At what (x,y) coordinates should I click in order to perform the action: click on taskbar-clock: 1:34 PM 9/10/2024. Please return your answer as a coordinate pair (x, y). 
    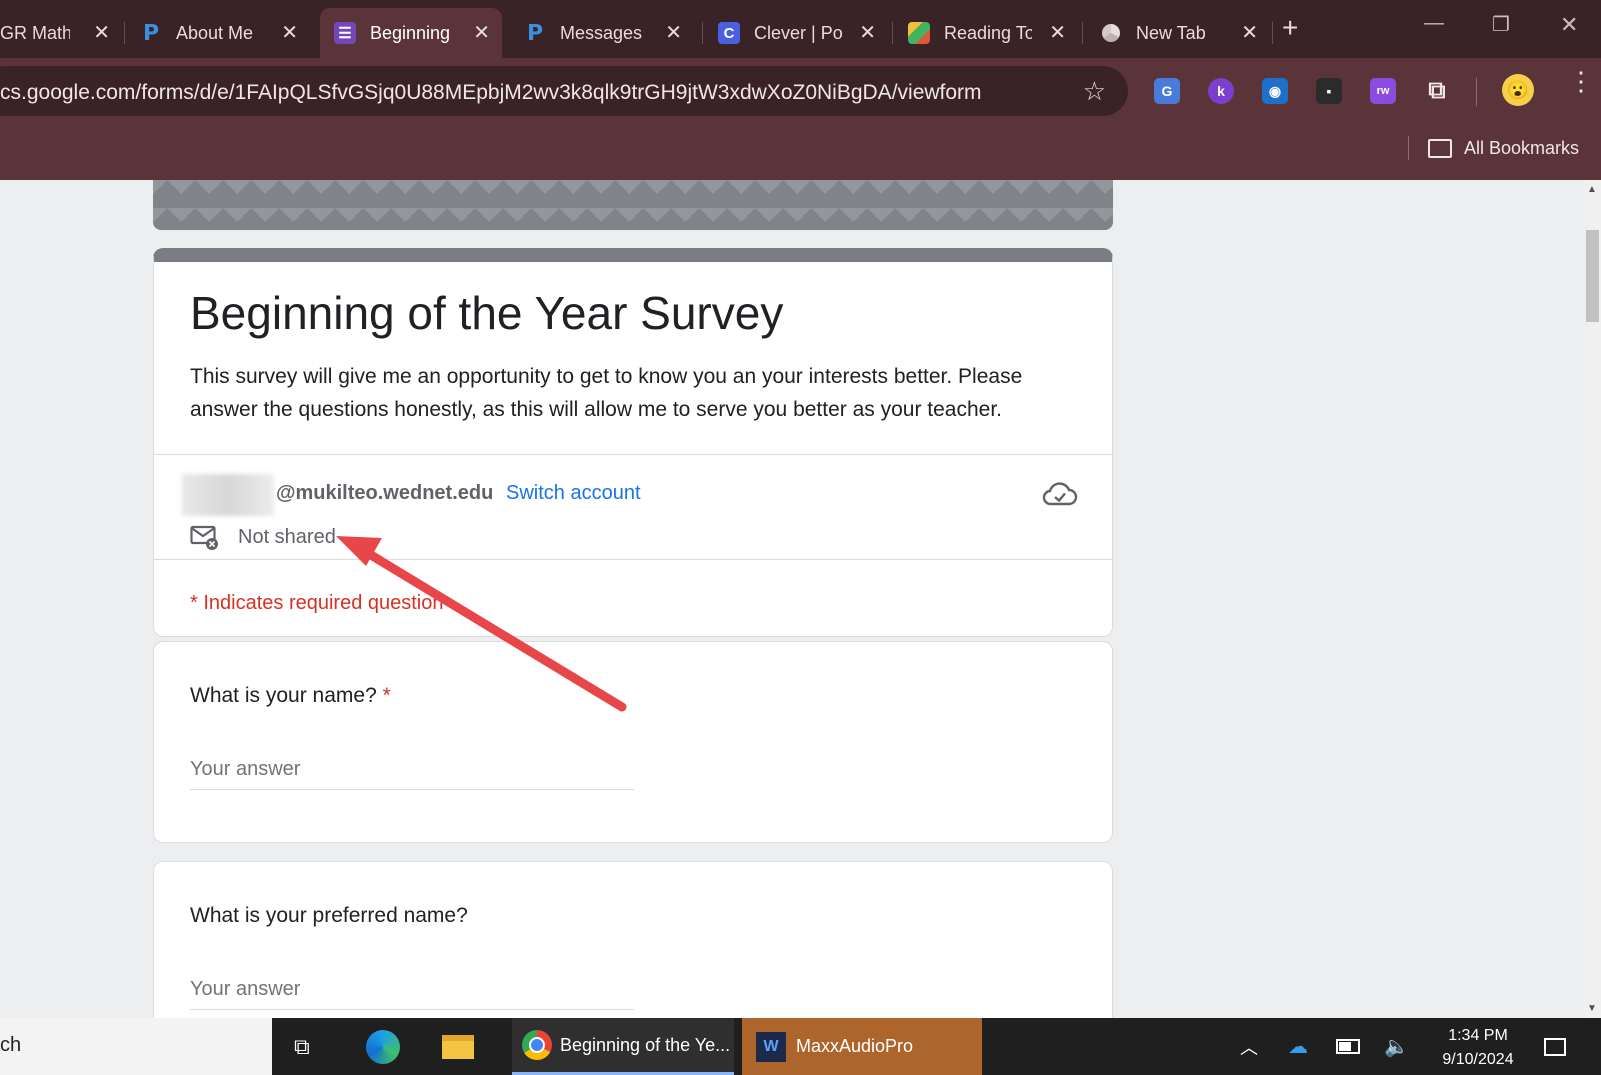
    Looking at the image, I should click on (1478, 1048).